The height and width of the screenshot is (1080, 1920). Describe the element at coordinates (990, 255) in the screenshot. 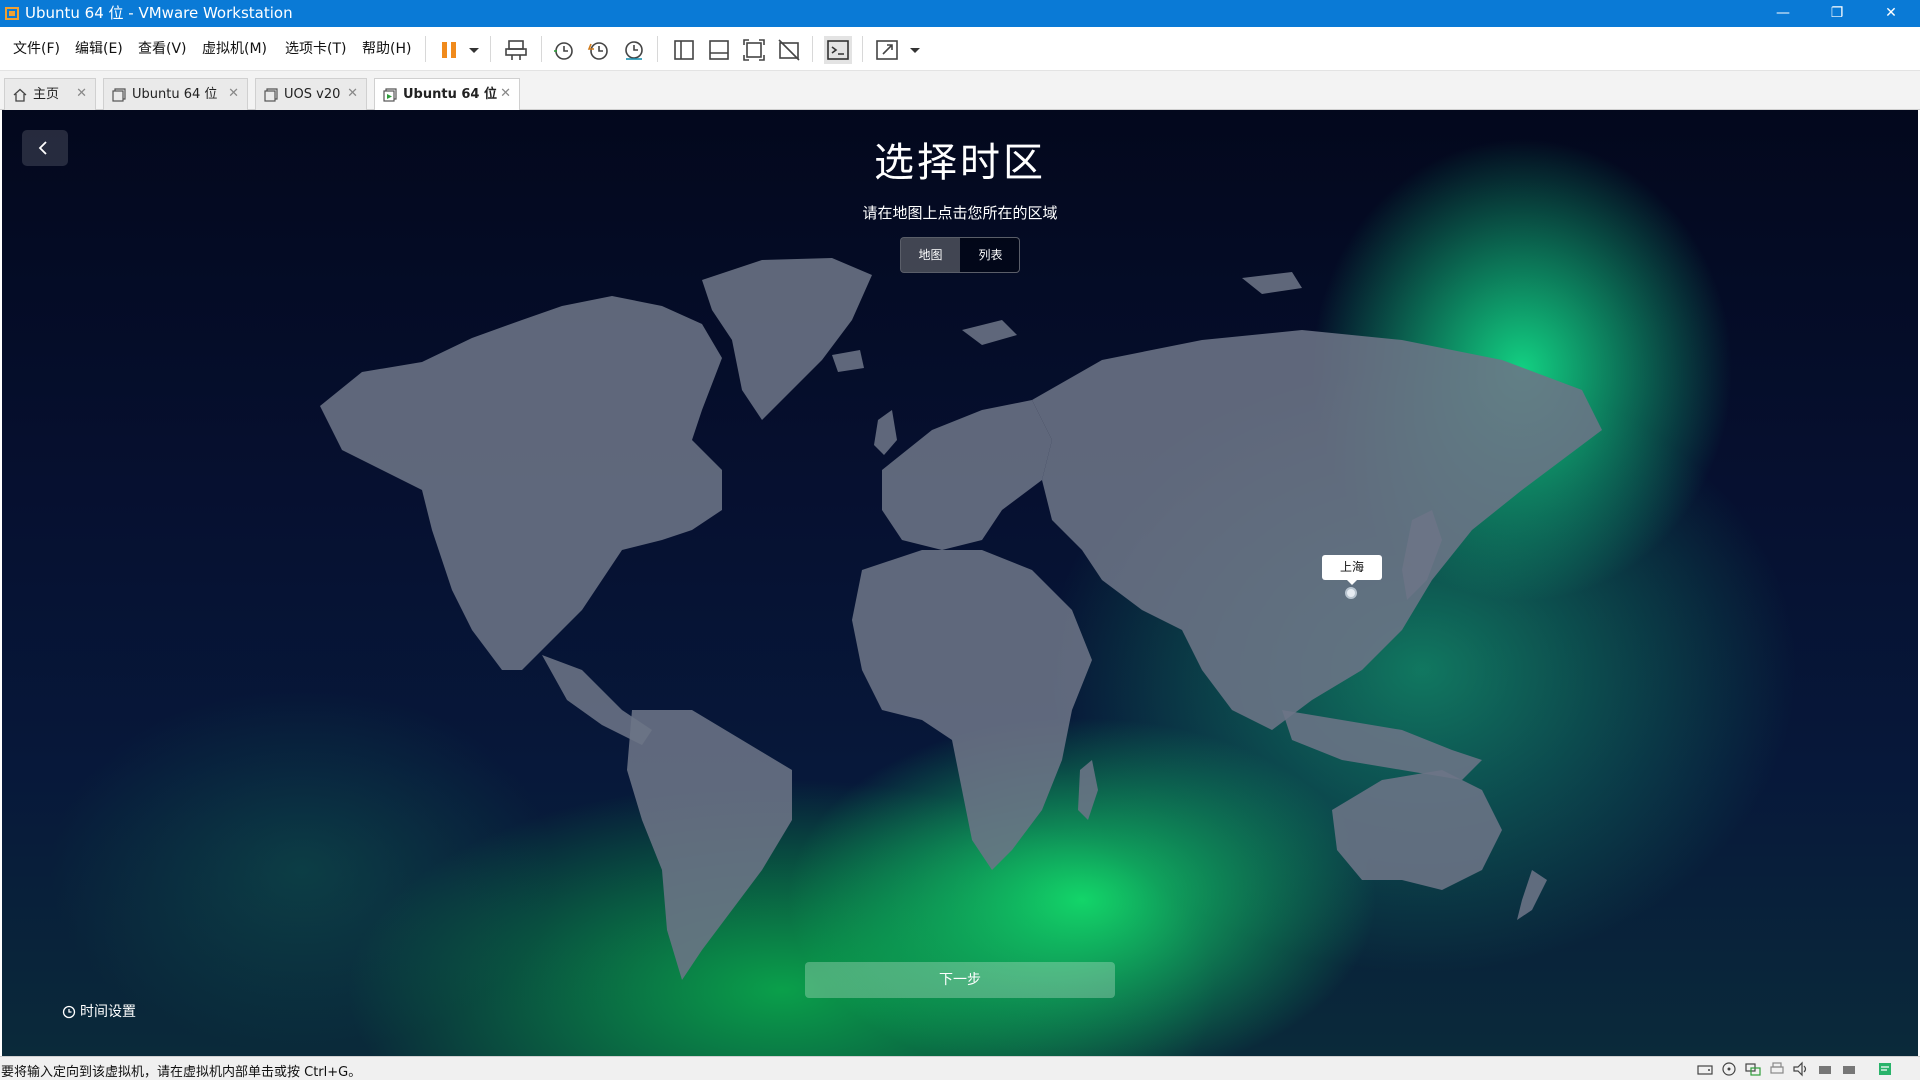

I see `list-view-button: 列表` at that location.